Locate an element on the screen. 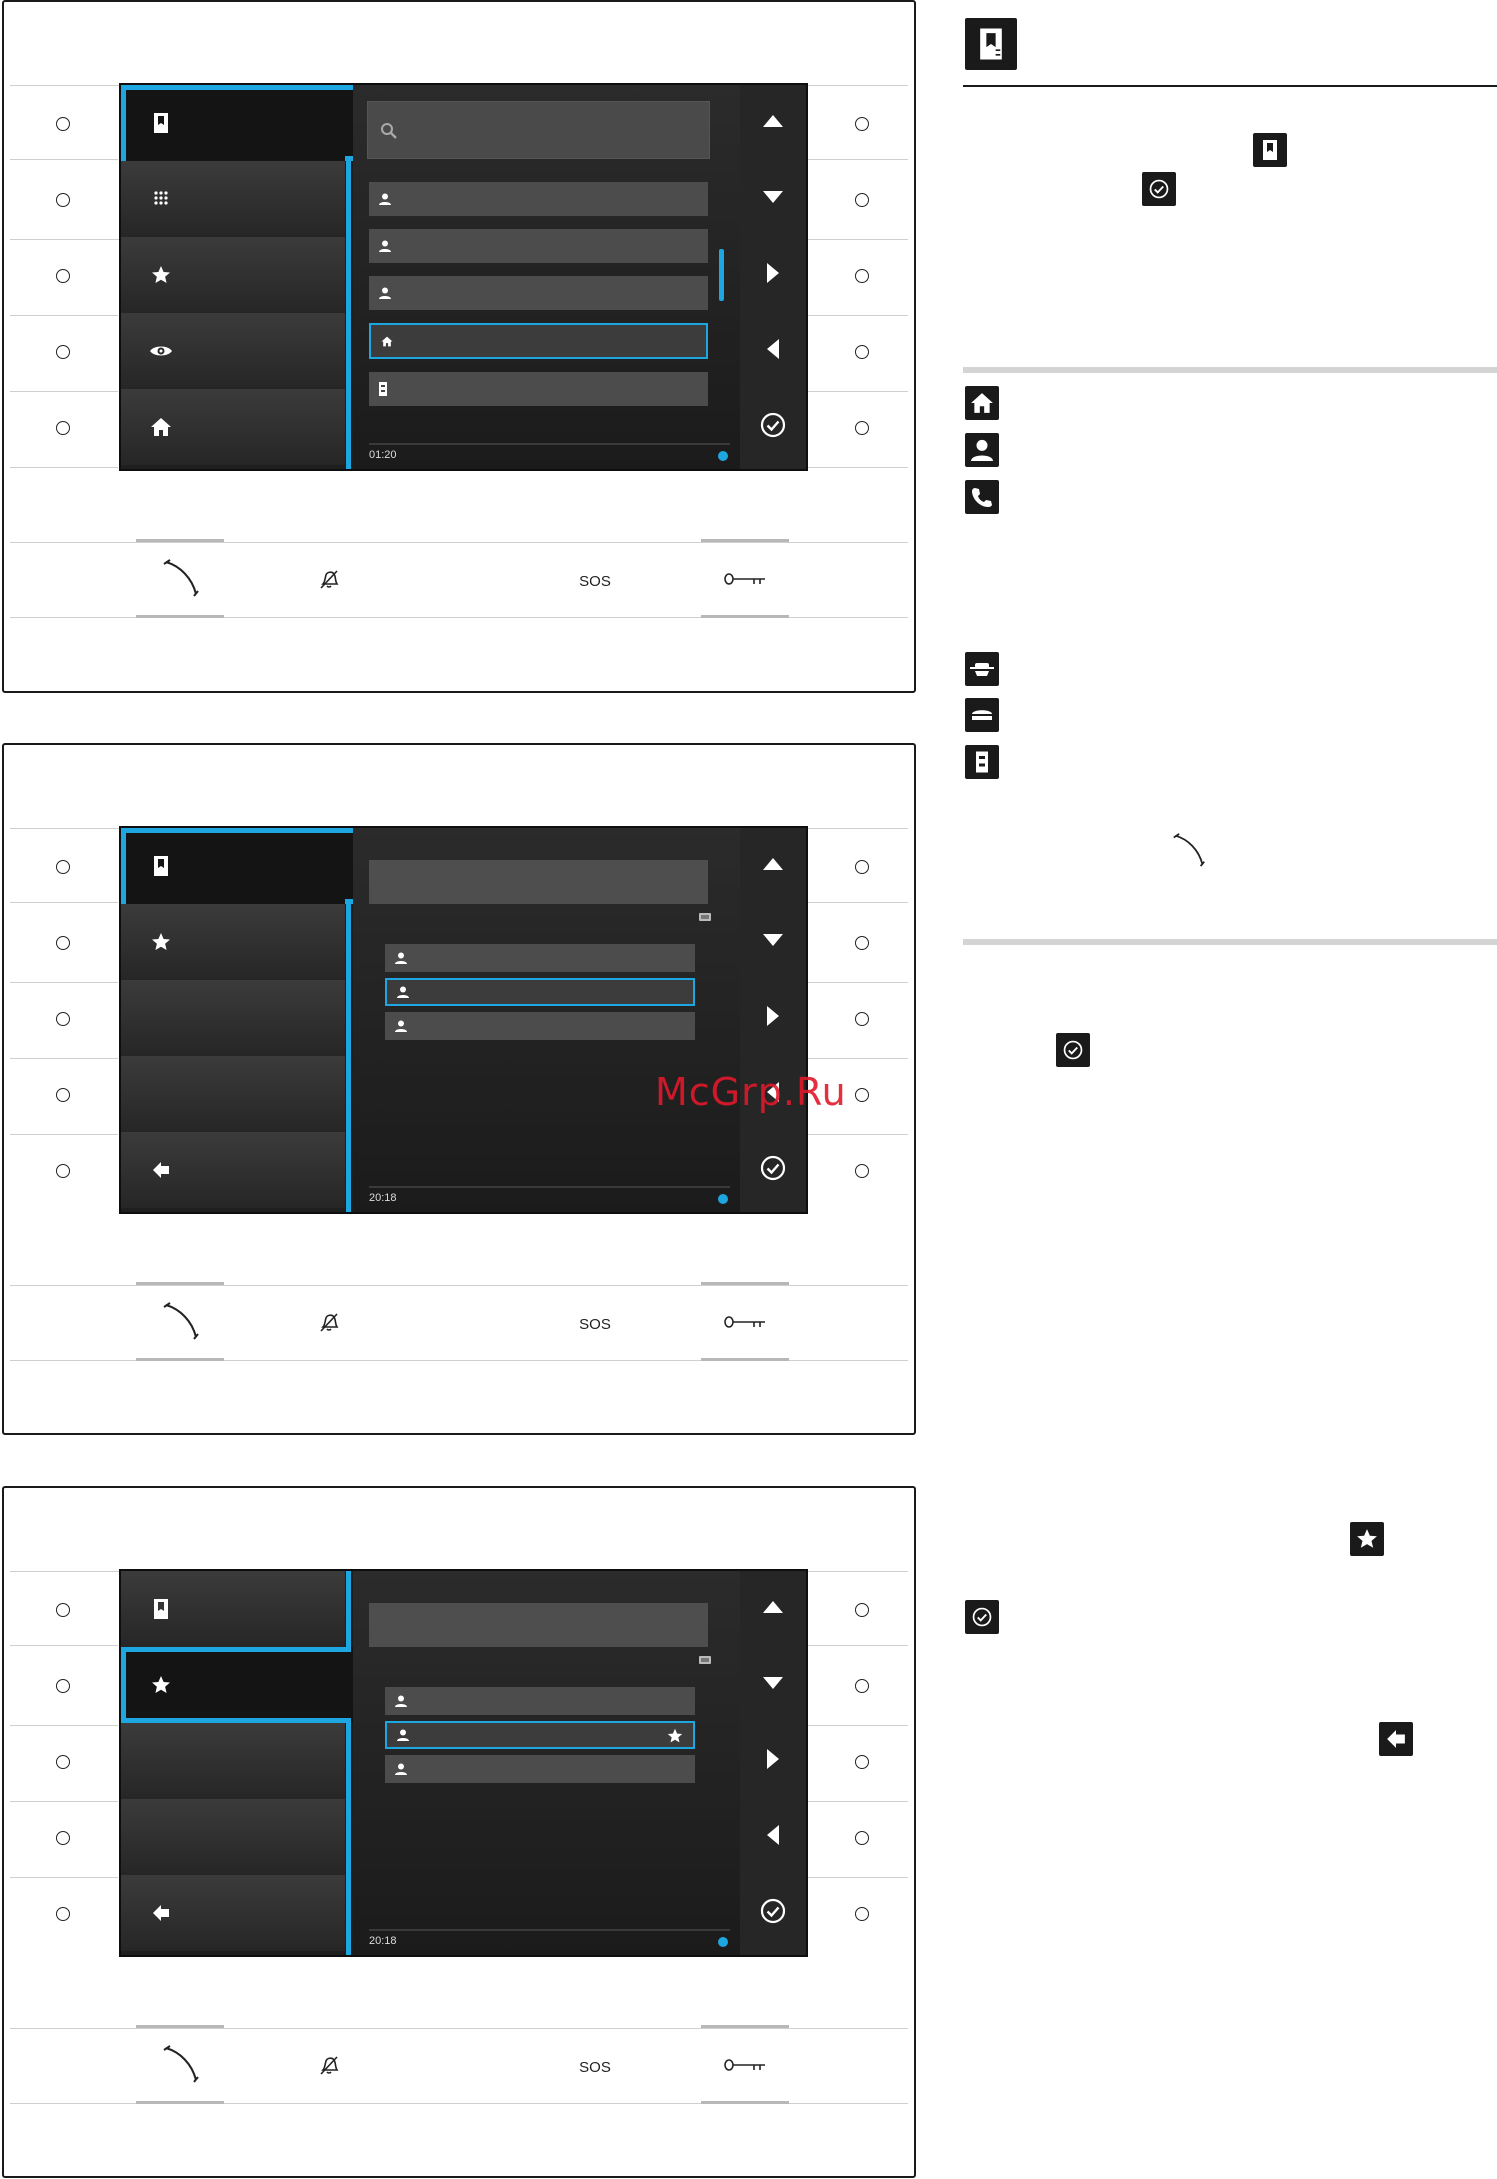 The image size is (1497, 2179). scrollbar is located at coordinates (721, 275).